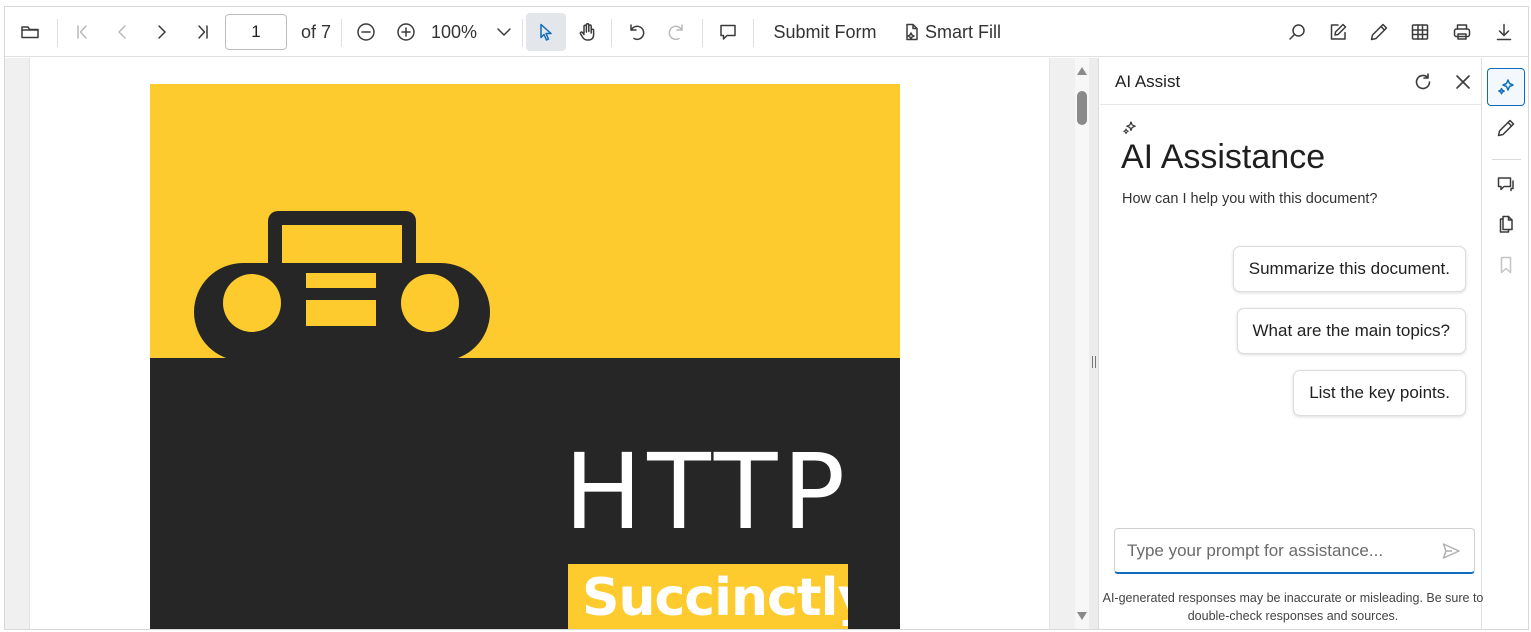  Describe the element at coordinates (504, 32) in the screenshot. I see `chevron-down-icon` at that location.